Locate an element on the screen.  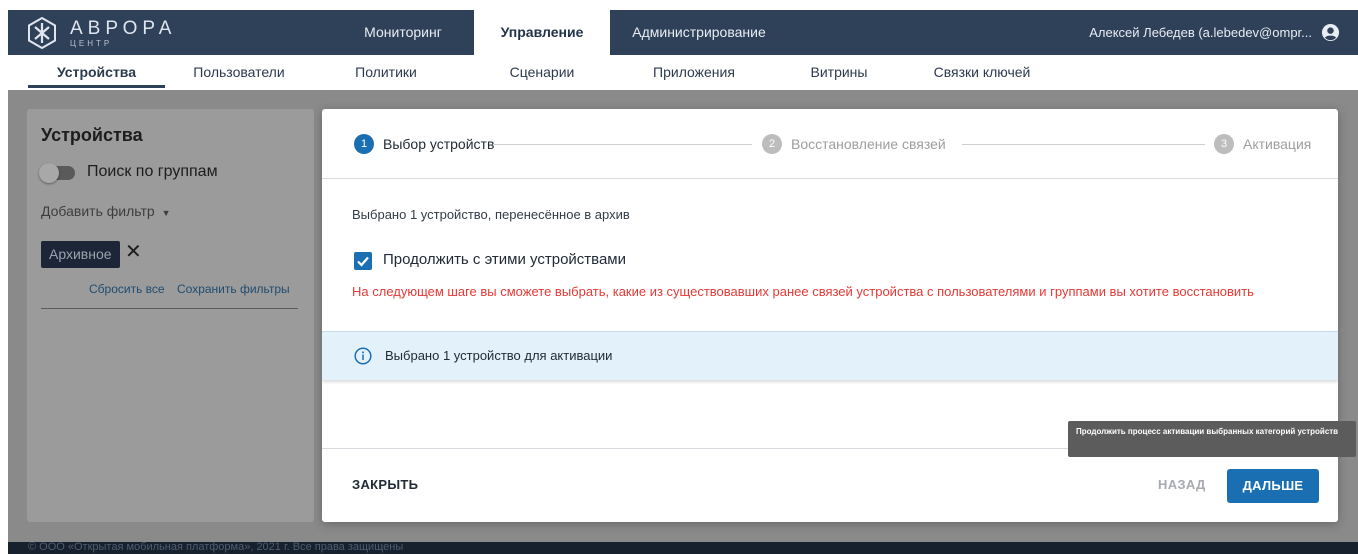
step-number: 2 is located at coordinates (772, 144).